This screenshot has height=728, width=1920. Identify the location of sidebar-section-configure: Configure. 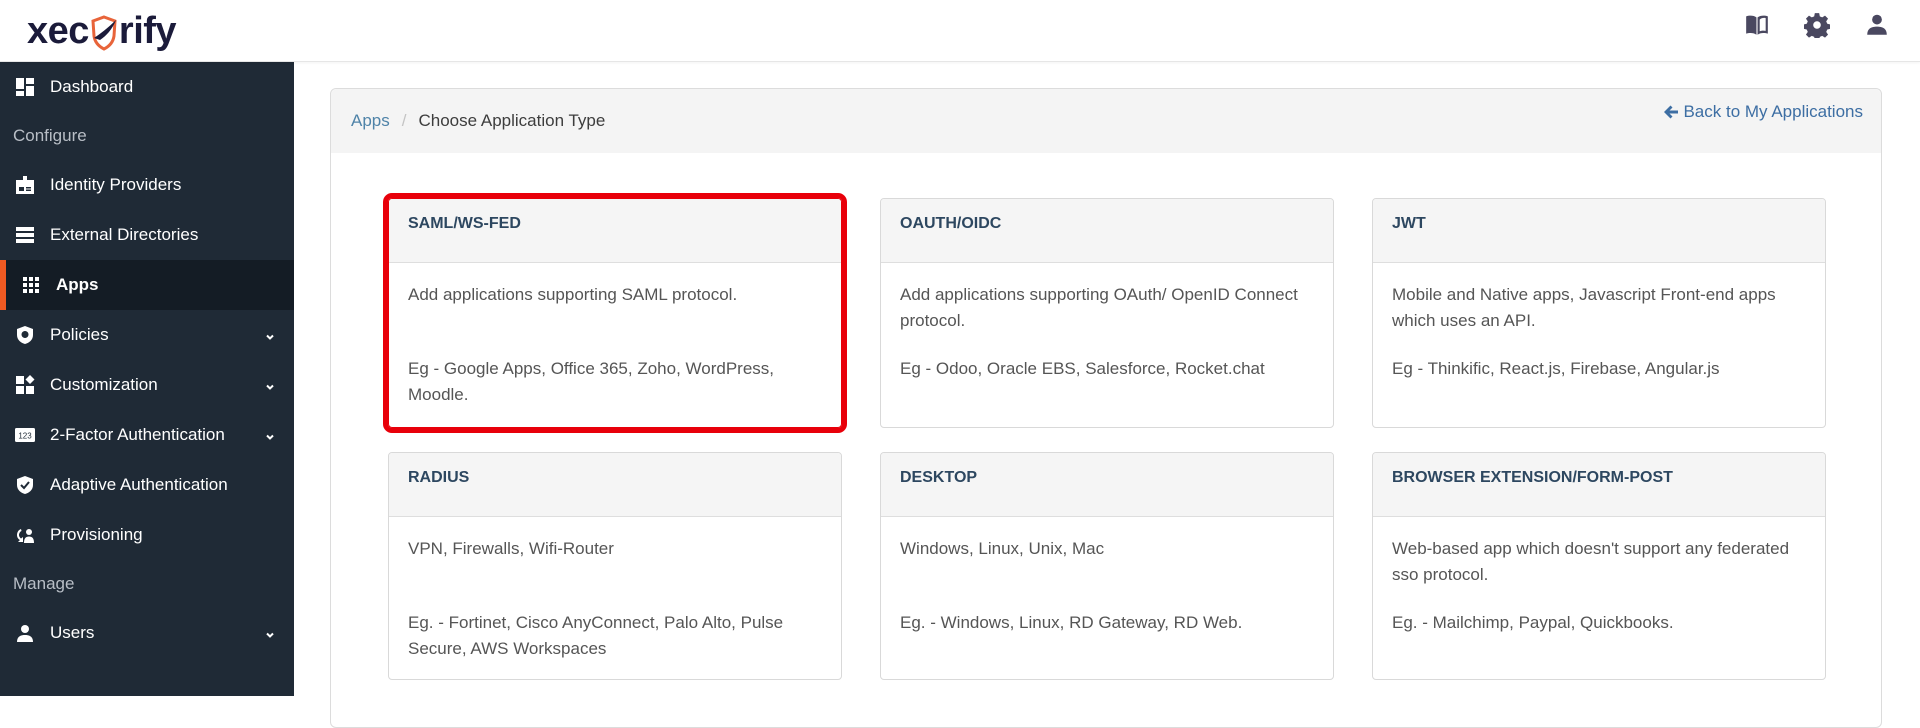
(50, 135).